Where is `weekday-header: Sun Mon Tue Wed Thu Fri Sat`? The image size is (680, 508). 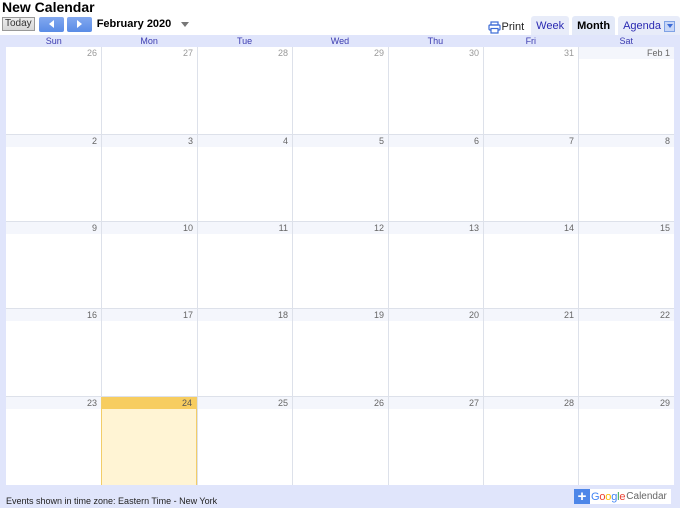
weekday-header: Sun Mon Tue Wed Thu Fri Sat is located at coordinates (340, 41).